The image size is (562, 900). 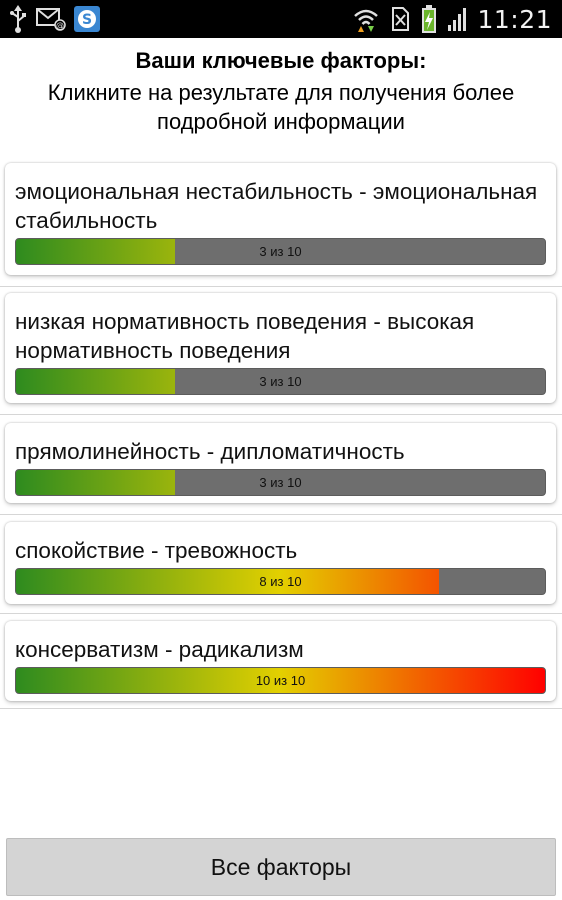 I want to click on page-title: Ваши ключевые факторы:, so click(x=281, y=60).